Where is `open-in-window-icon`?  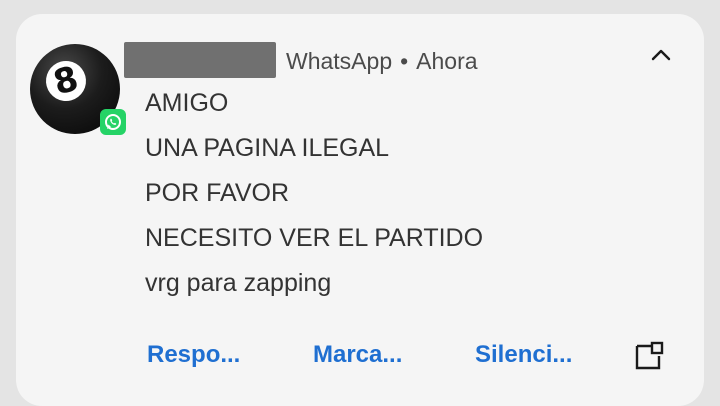 open-in-window-icon is located at coordinates (649, 355).